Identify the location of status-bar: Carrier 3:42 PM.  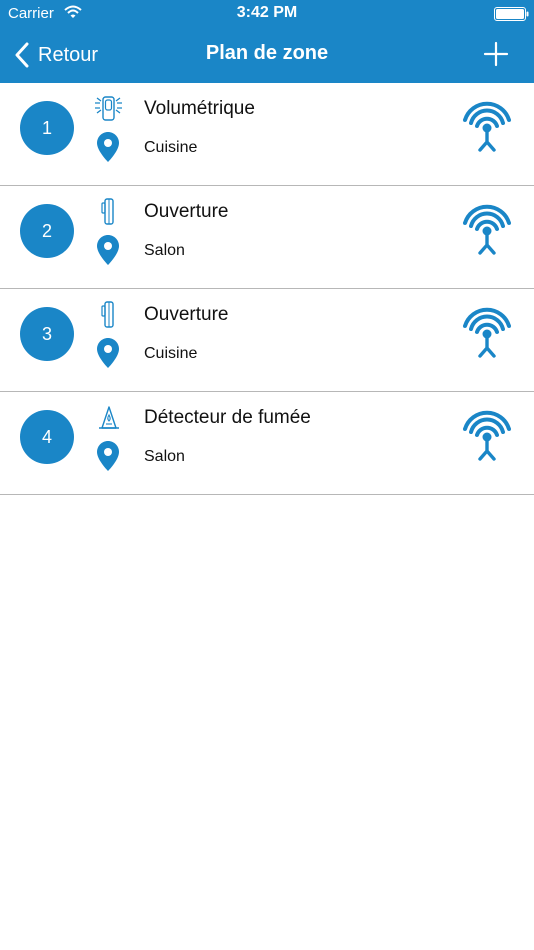
(267, 14).